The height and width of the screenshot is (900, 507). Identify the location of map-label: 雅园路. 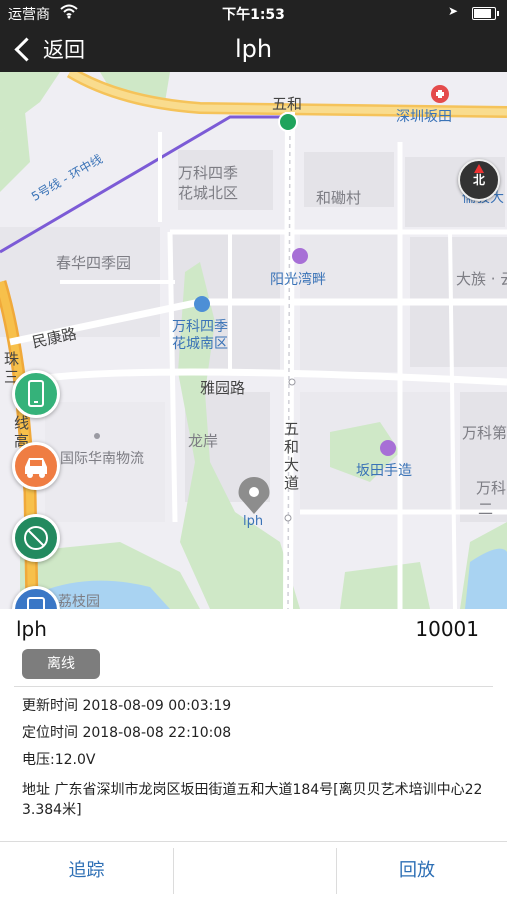
(223, 388).